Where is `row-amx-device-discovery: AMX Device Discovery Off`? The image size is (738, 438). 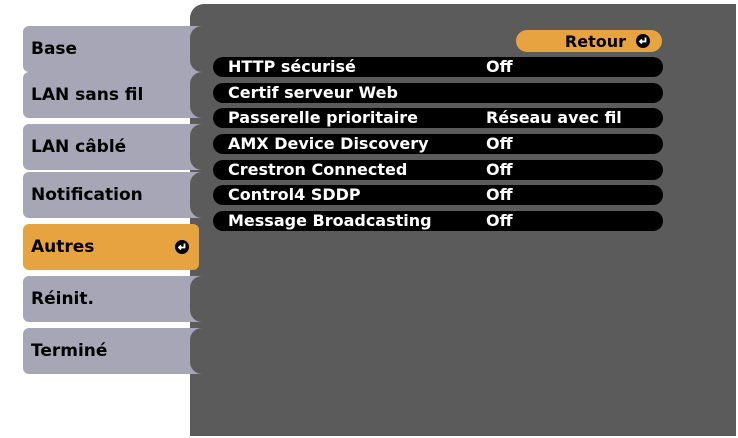 row-amx-device-discovery: AMX Device Discovery Off is located at coordinates (438, 144).